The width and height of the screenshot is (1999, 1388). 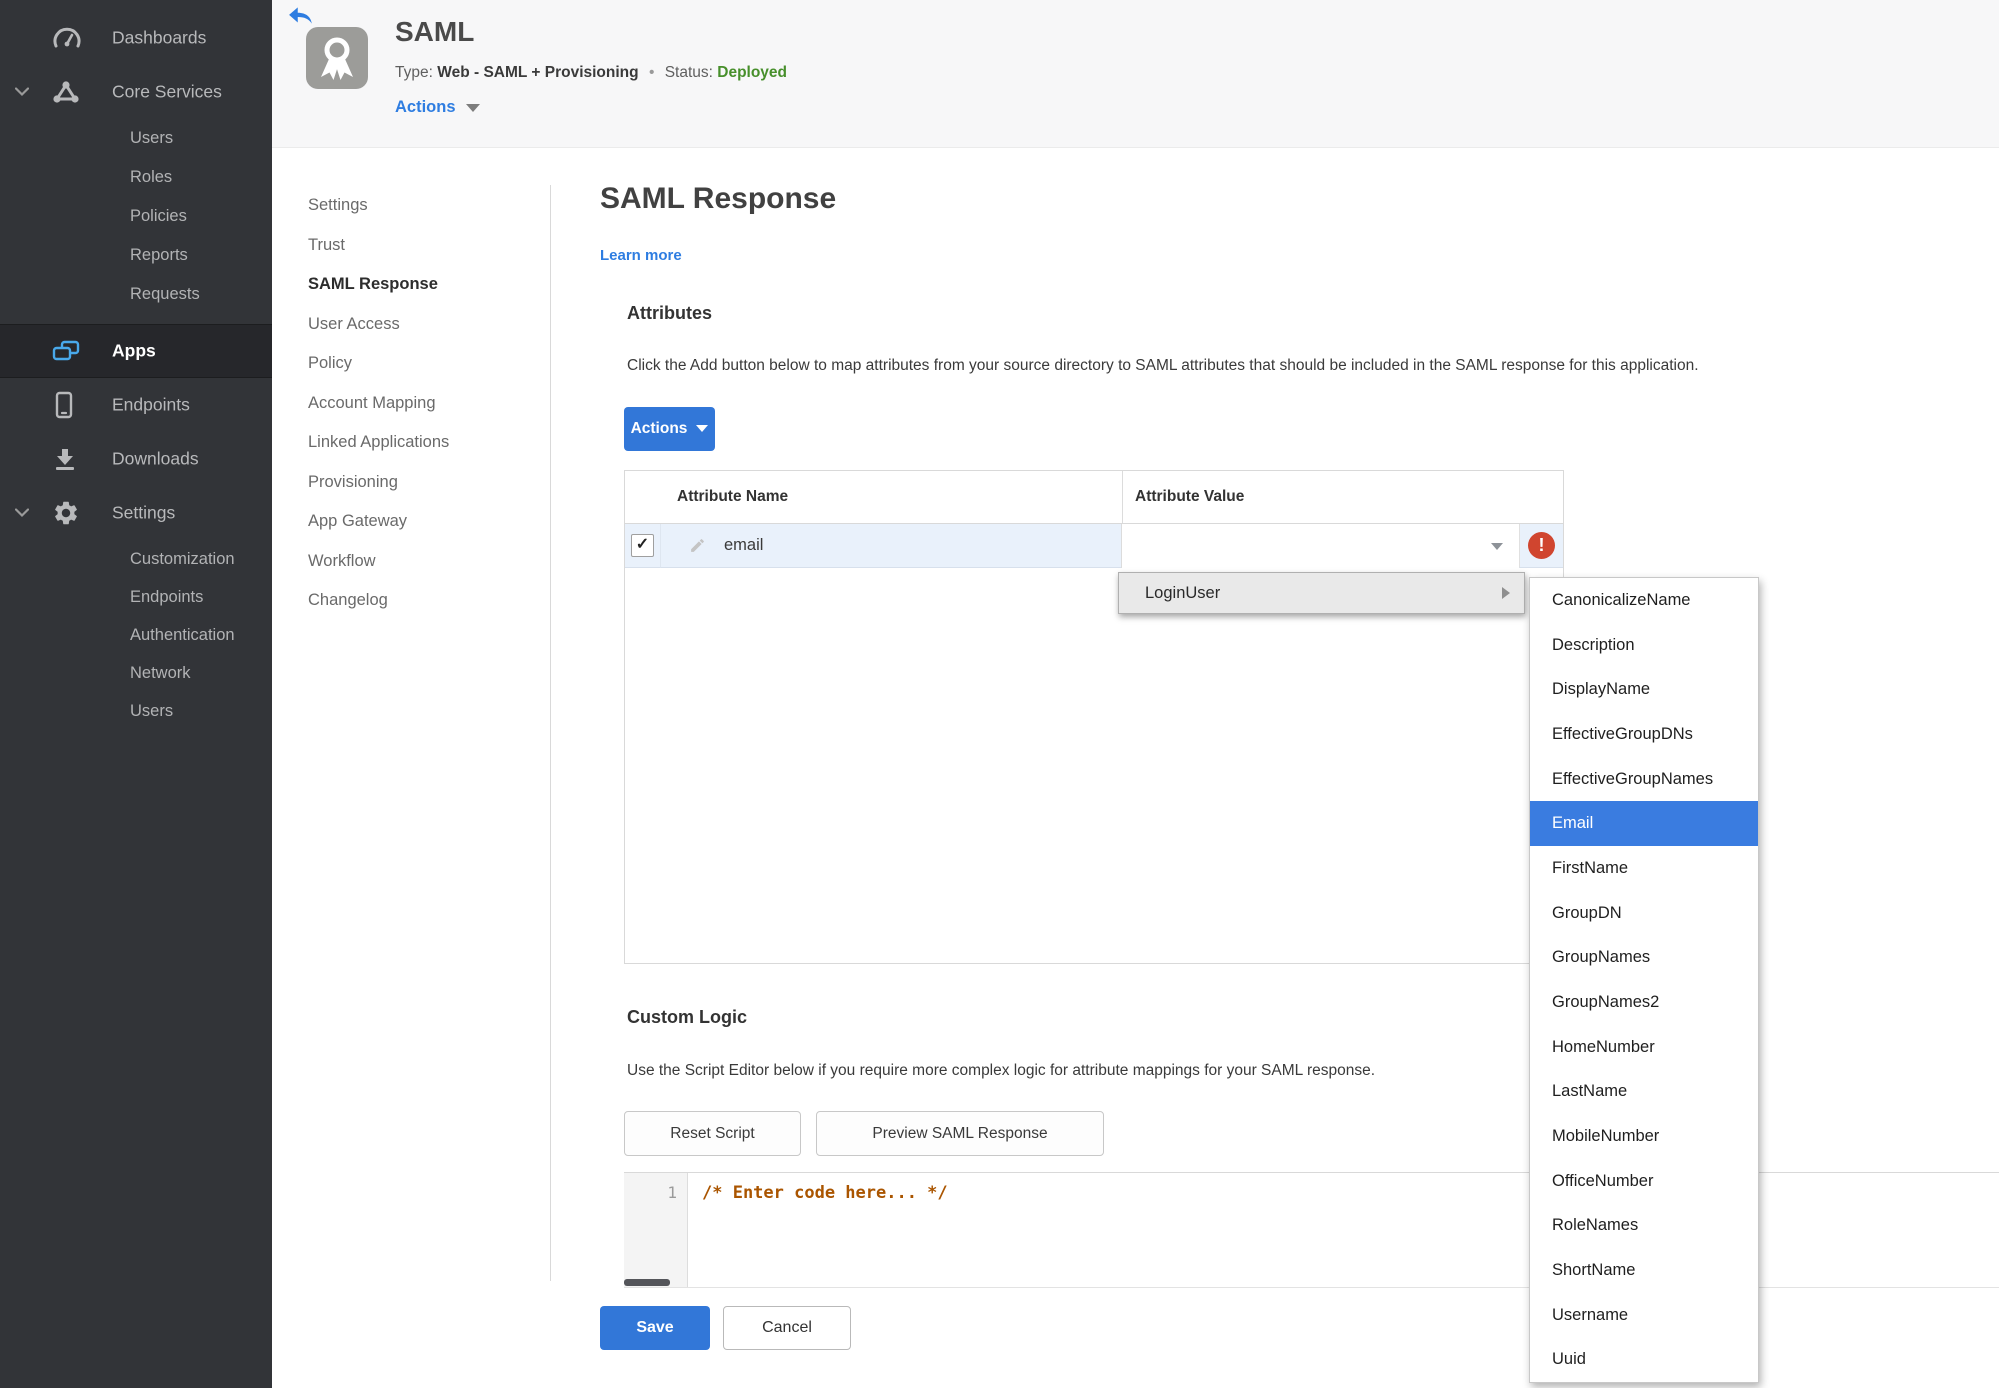 What do you see at coordinates (378, 601) in the screenshot?
I see `tab-changelog: Changelog` at bounding box center [378, 601].